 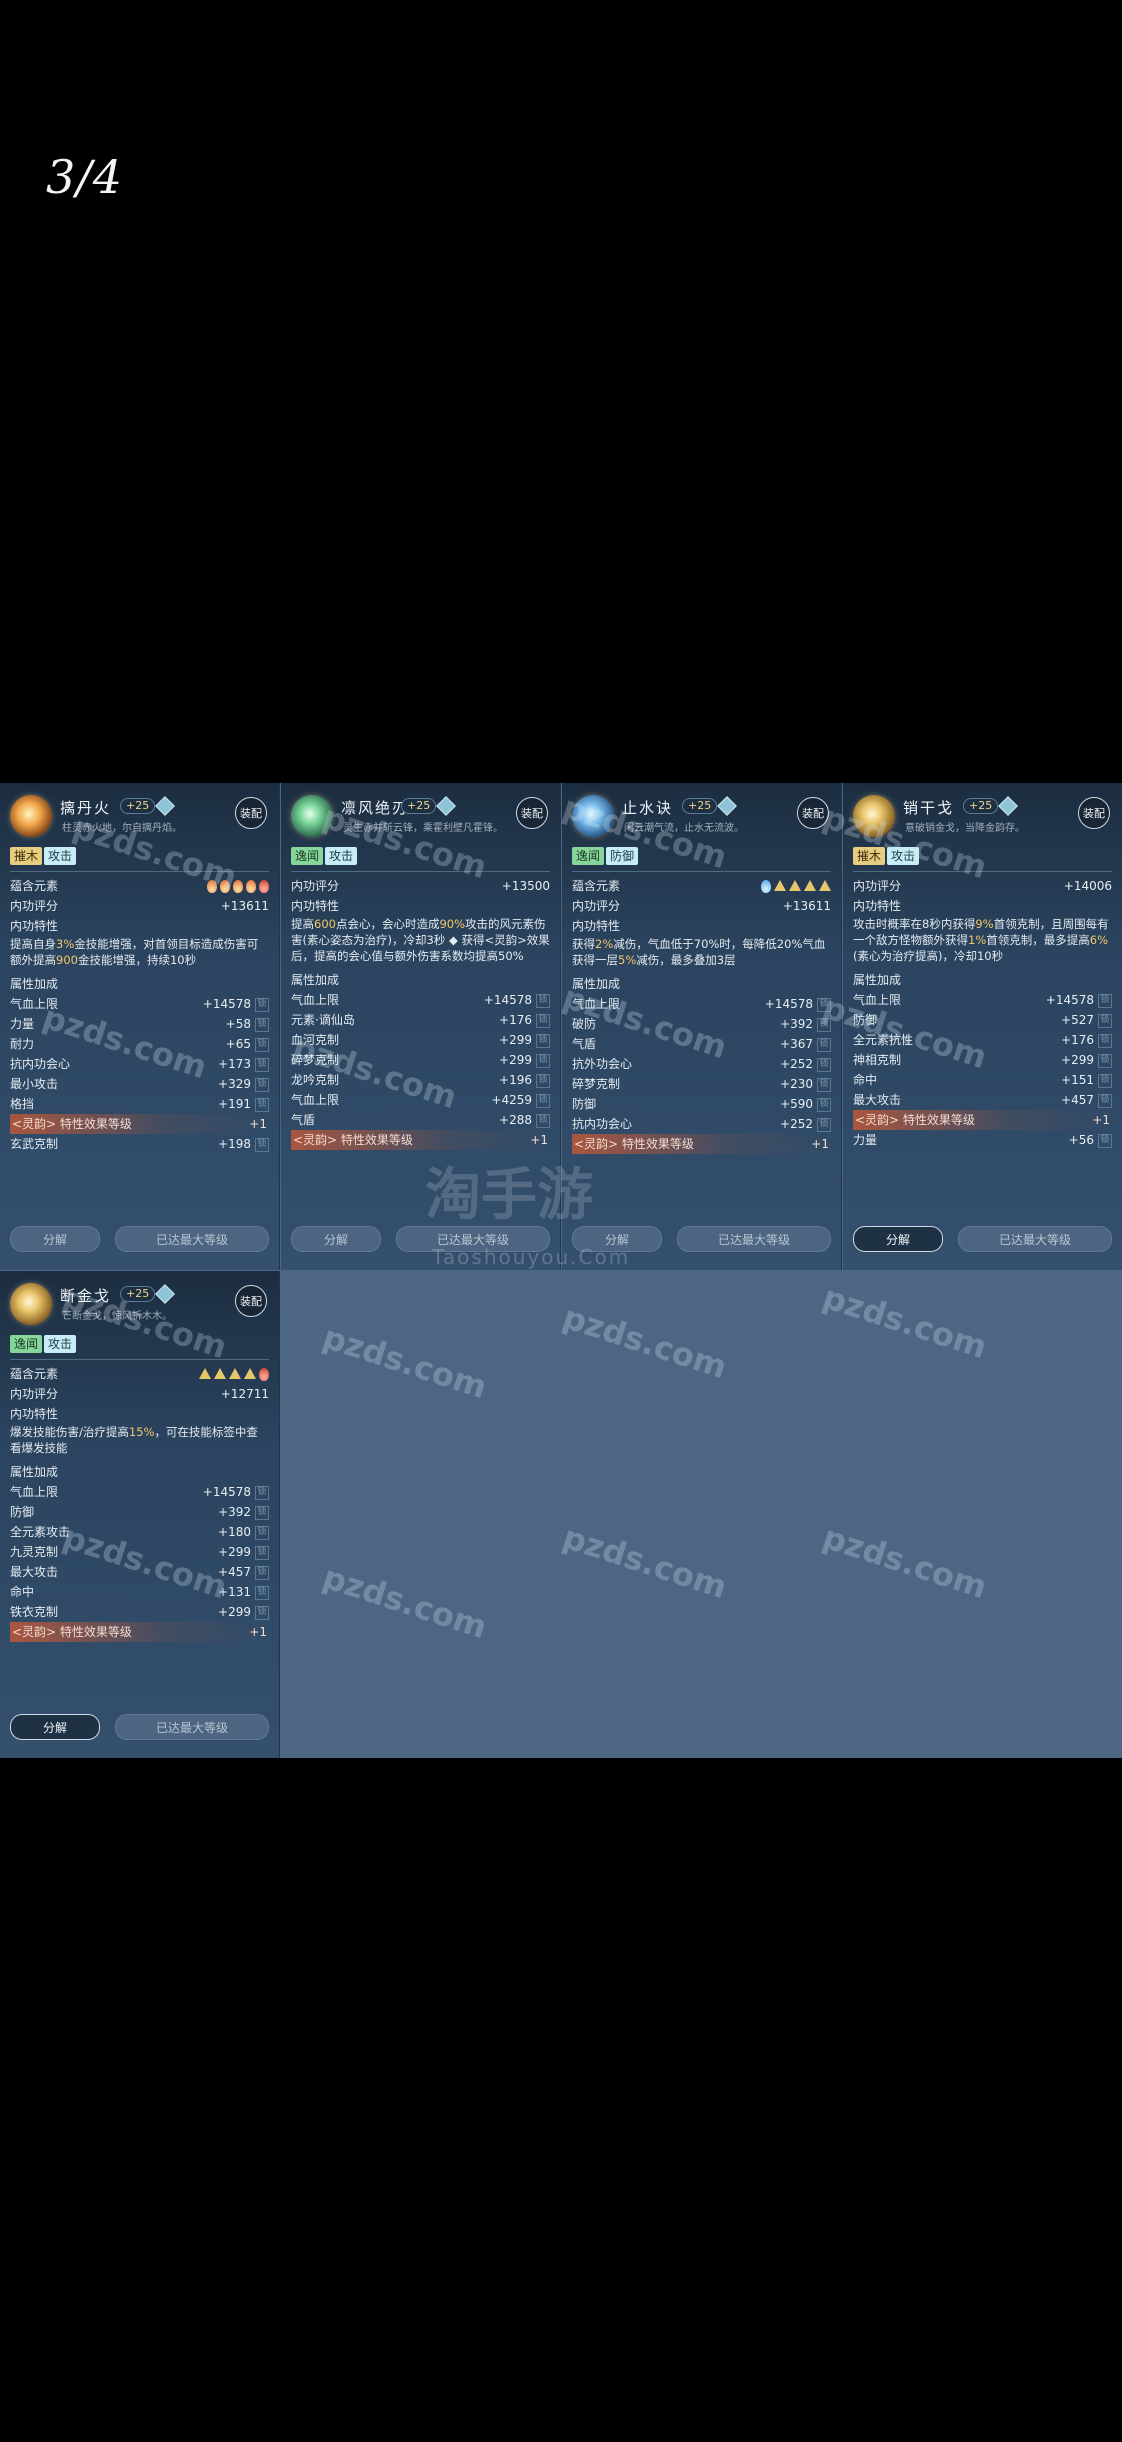 What do you see at coordinates (26, 856) in the screenshot?
I see `tag: 摧木` at bounding box center [26, 856].